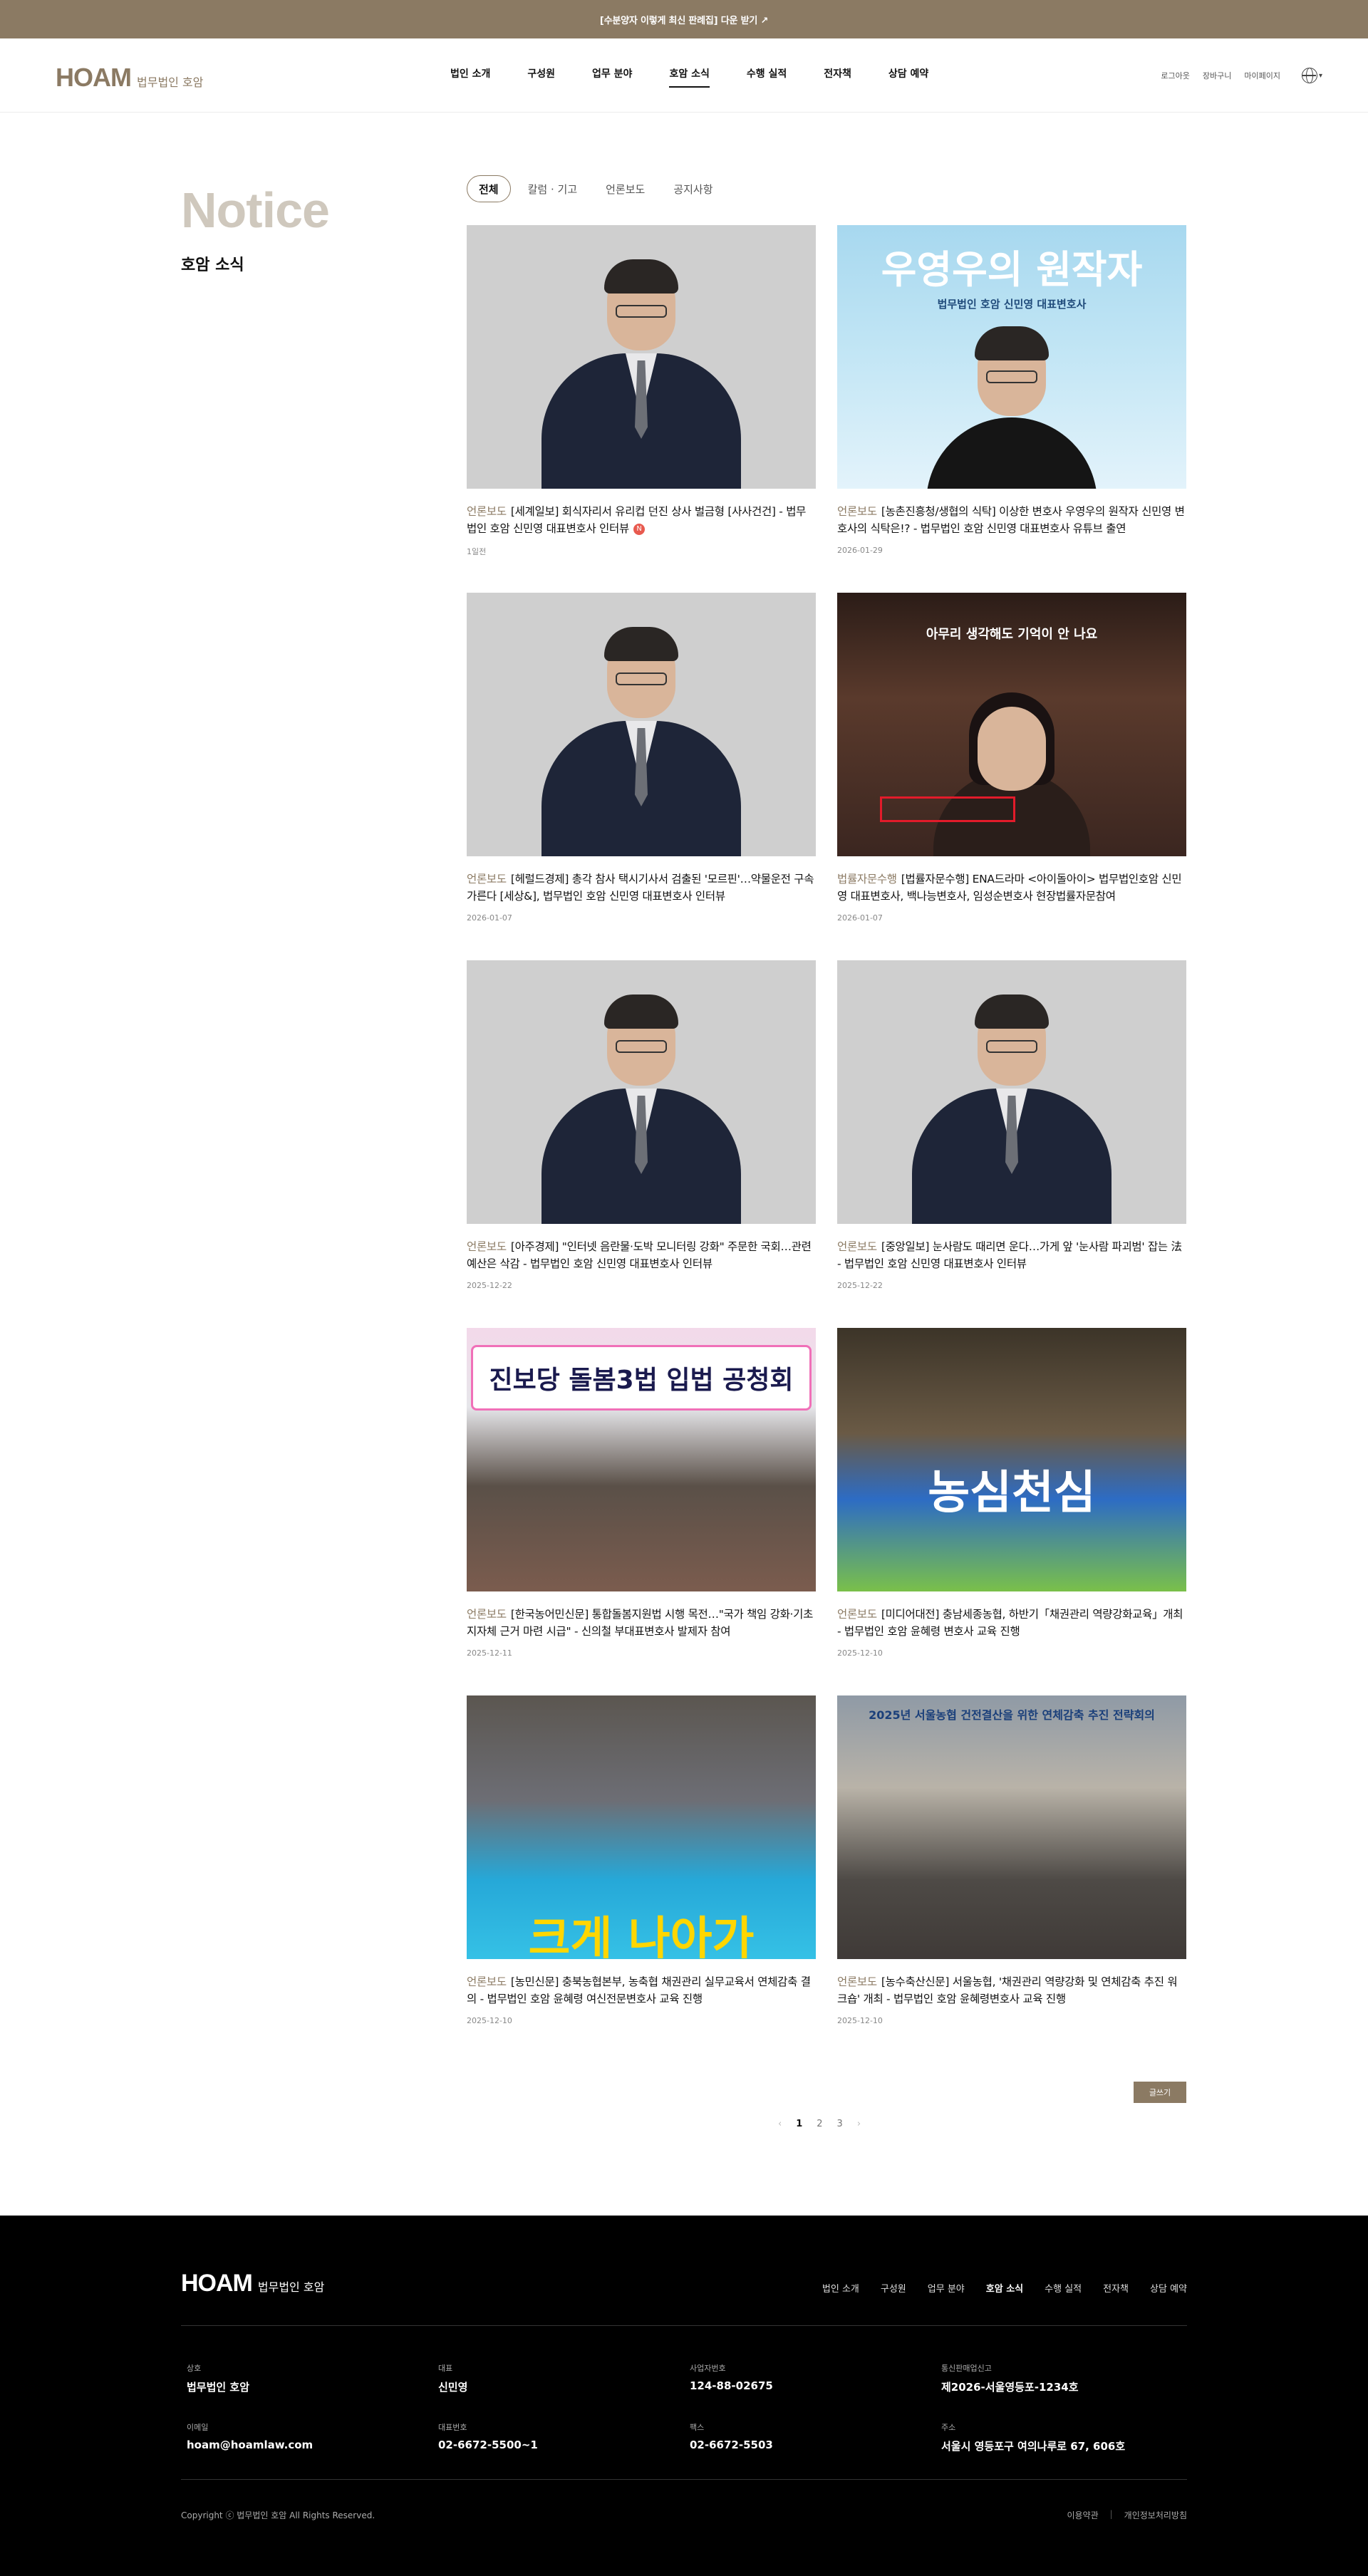  I want to click on site-logo: HOAM 법무법인 호암, so click(129, 78).